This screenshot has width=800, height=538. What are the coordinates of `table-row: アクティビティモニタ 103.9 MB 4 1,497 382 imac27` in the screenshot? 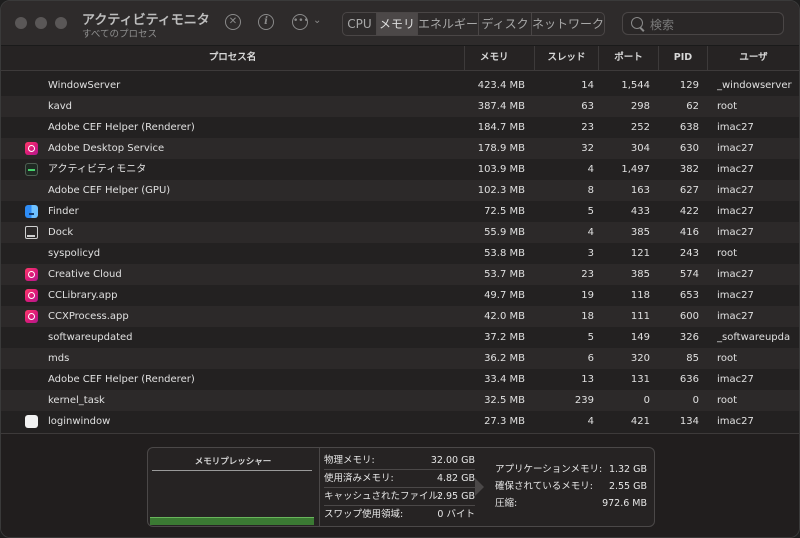 It's located at (400, 169).